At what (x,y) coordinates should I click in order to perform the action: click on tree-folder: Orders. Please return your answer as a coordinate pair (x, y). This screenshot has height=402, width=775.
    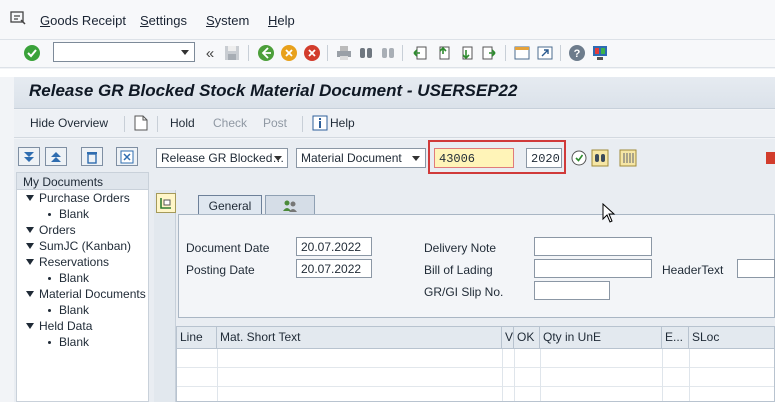
    Looking at the image, I should click on (82, 230).